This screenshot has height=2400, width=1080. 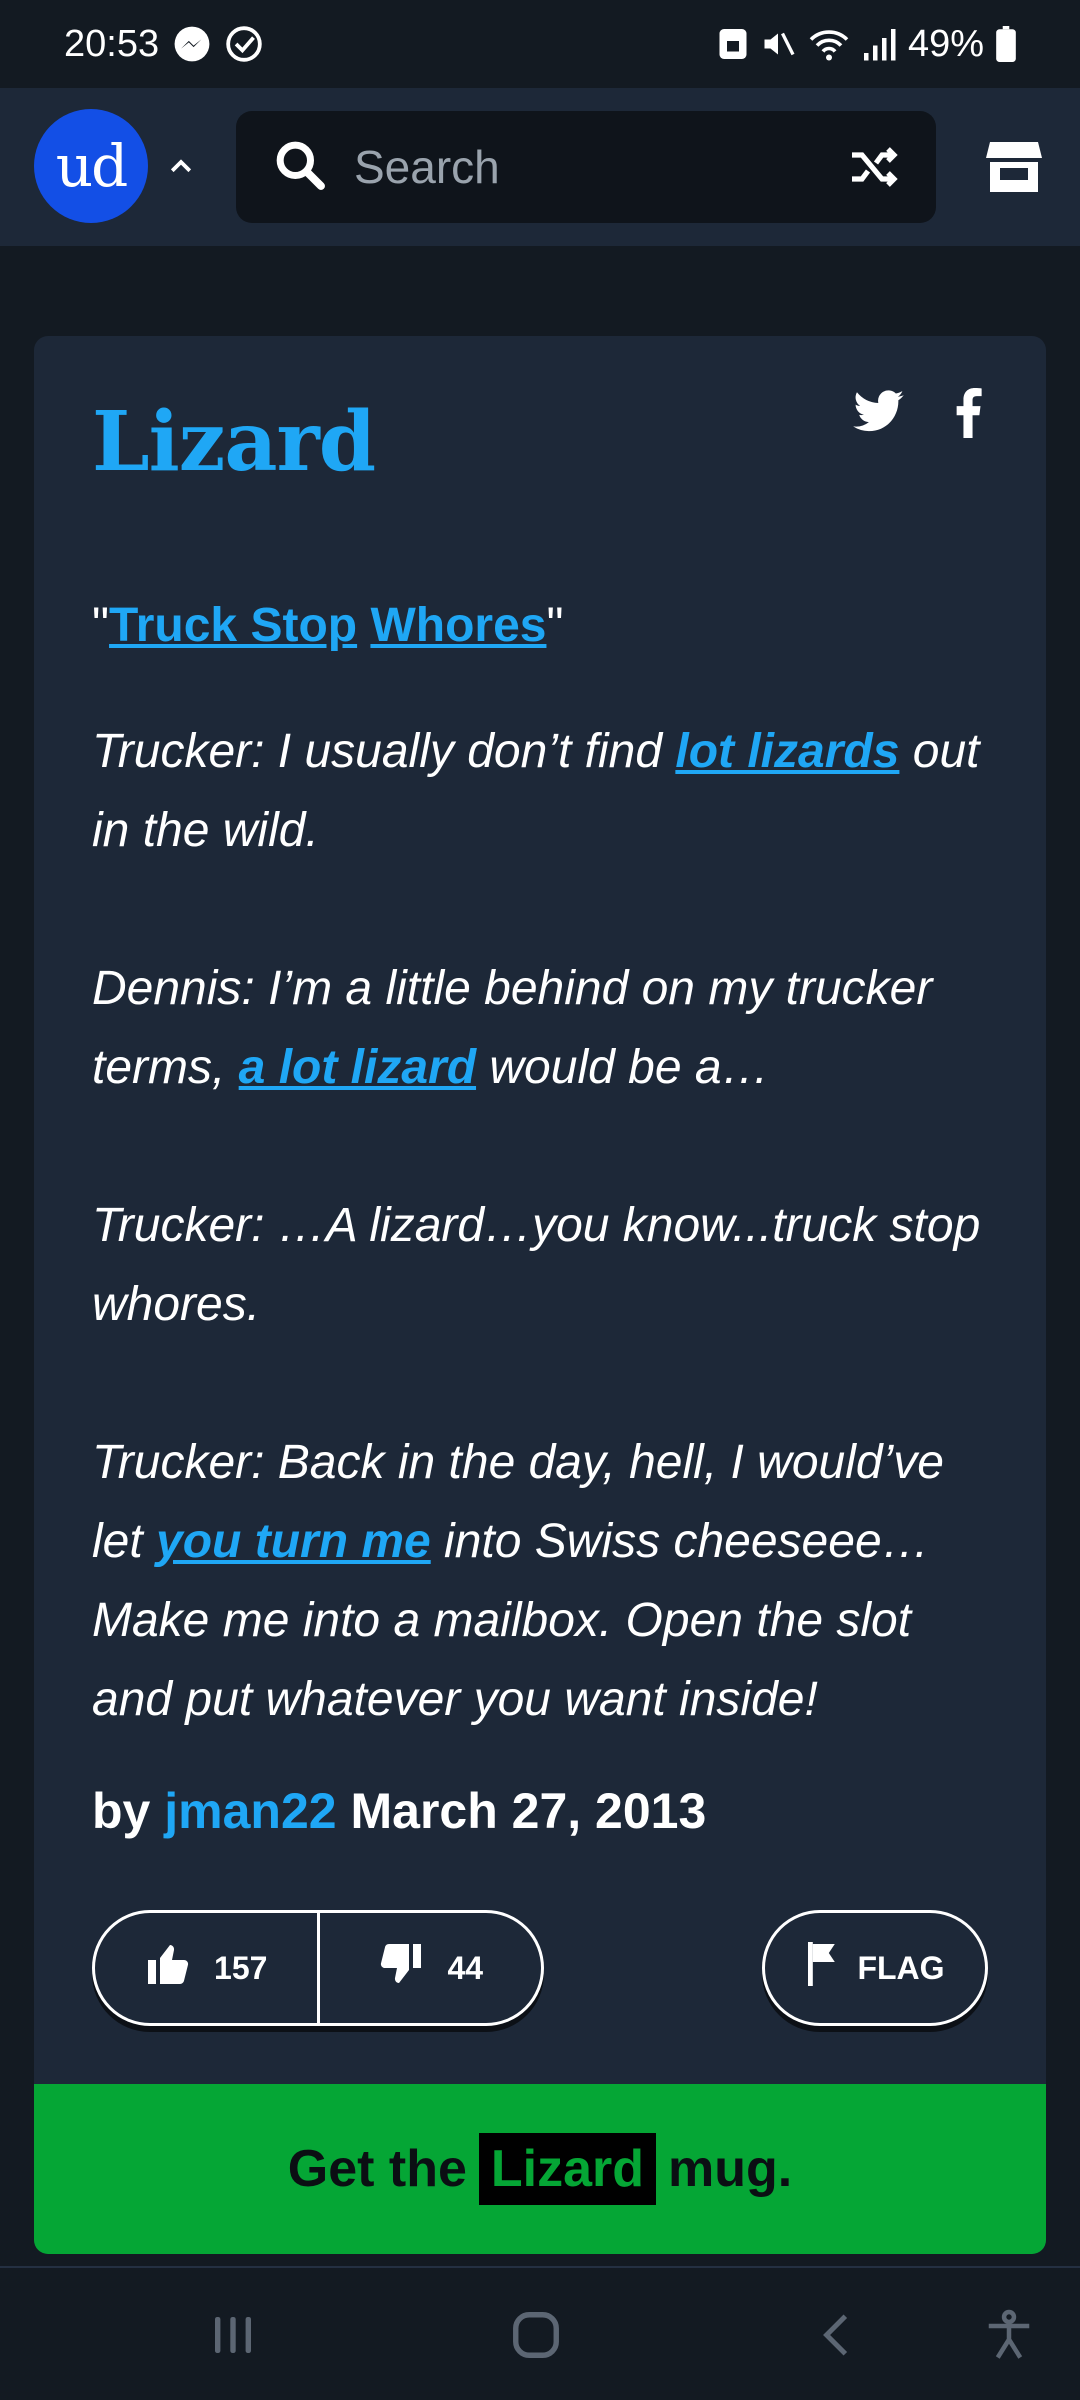 What do you see at coordinates (540, 44) in the screenshot?
I see `status-bar: 20:53 49%` at bounding box center [540, 44].